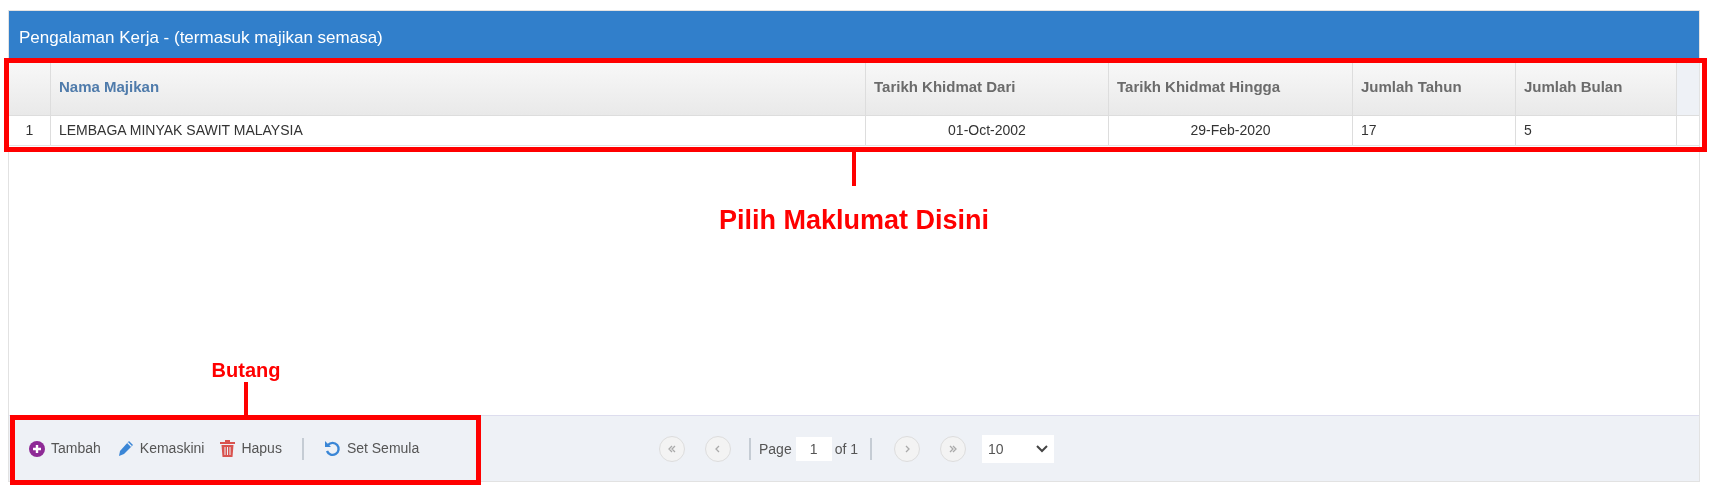  I want to click on page-size-dropdown: 10, so click(1018, 449).